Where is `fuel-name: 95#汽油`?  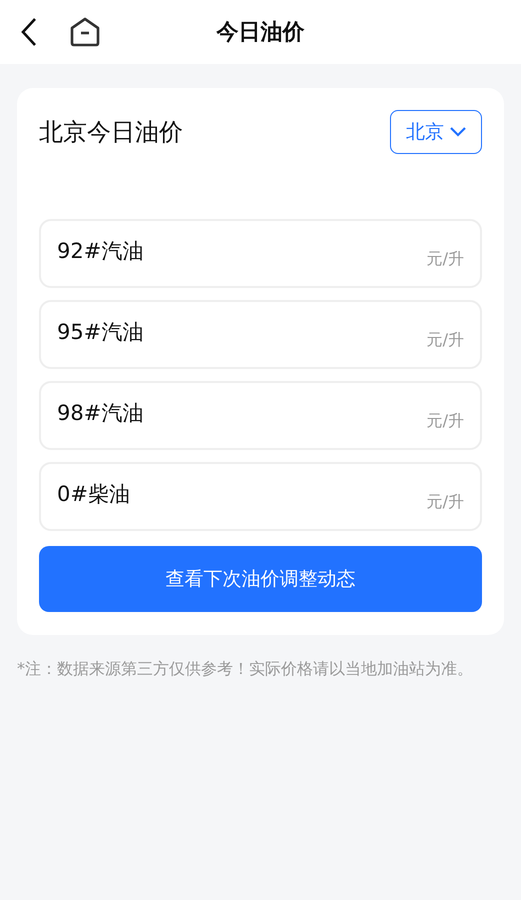
fuel-name: 95#汽油 is located at coordinates (100, 332).